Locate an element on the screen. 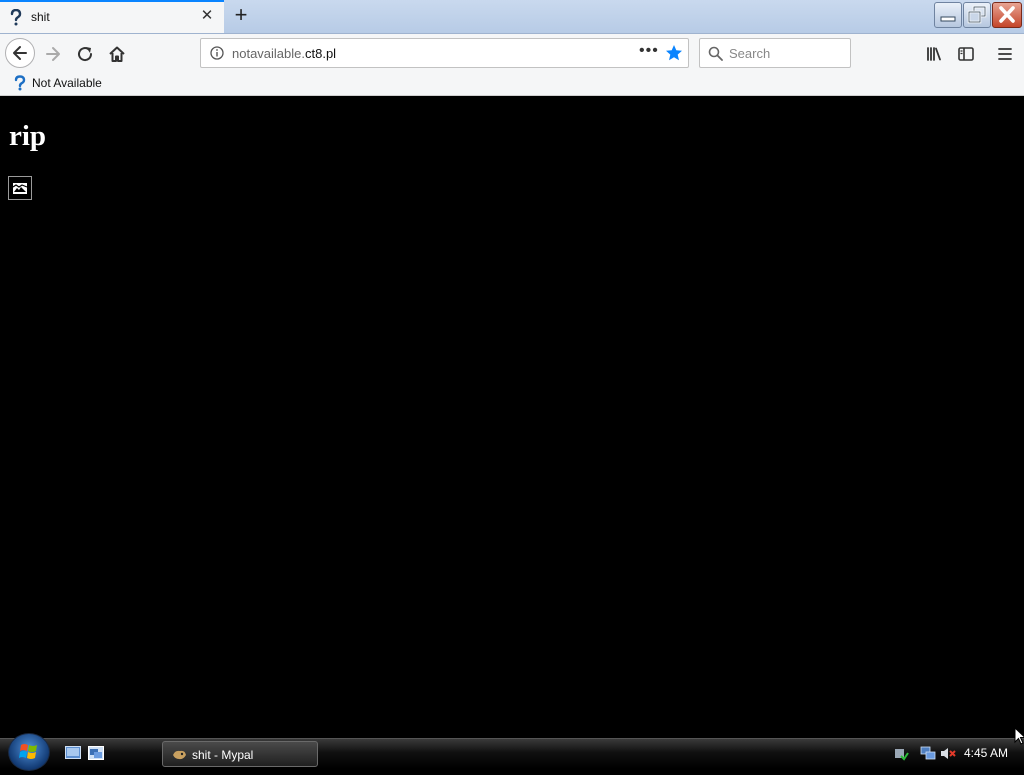 This screenshot has width=1024, height=775. reload-icon is located at coordinates (85, 54).